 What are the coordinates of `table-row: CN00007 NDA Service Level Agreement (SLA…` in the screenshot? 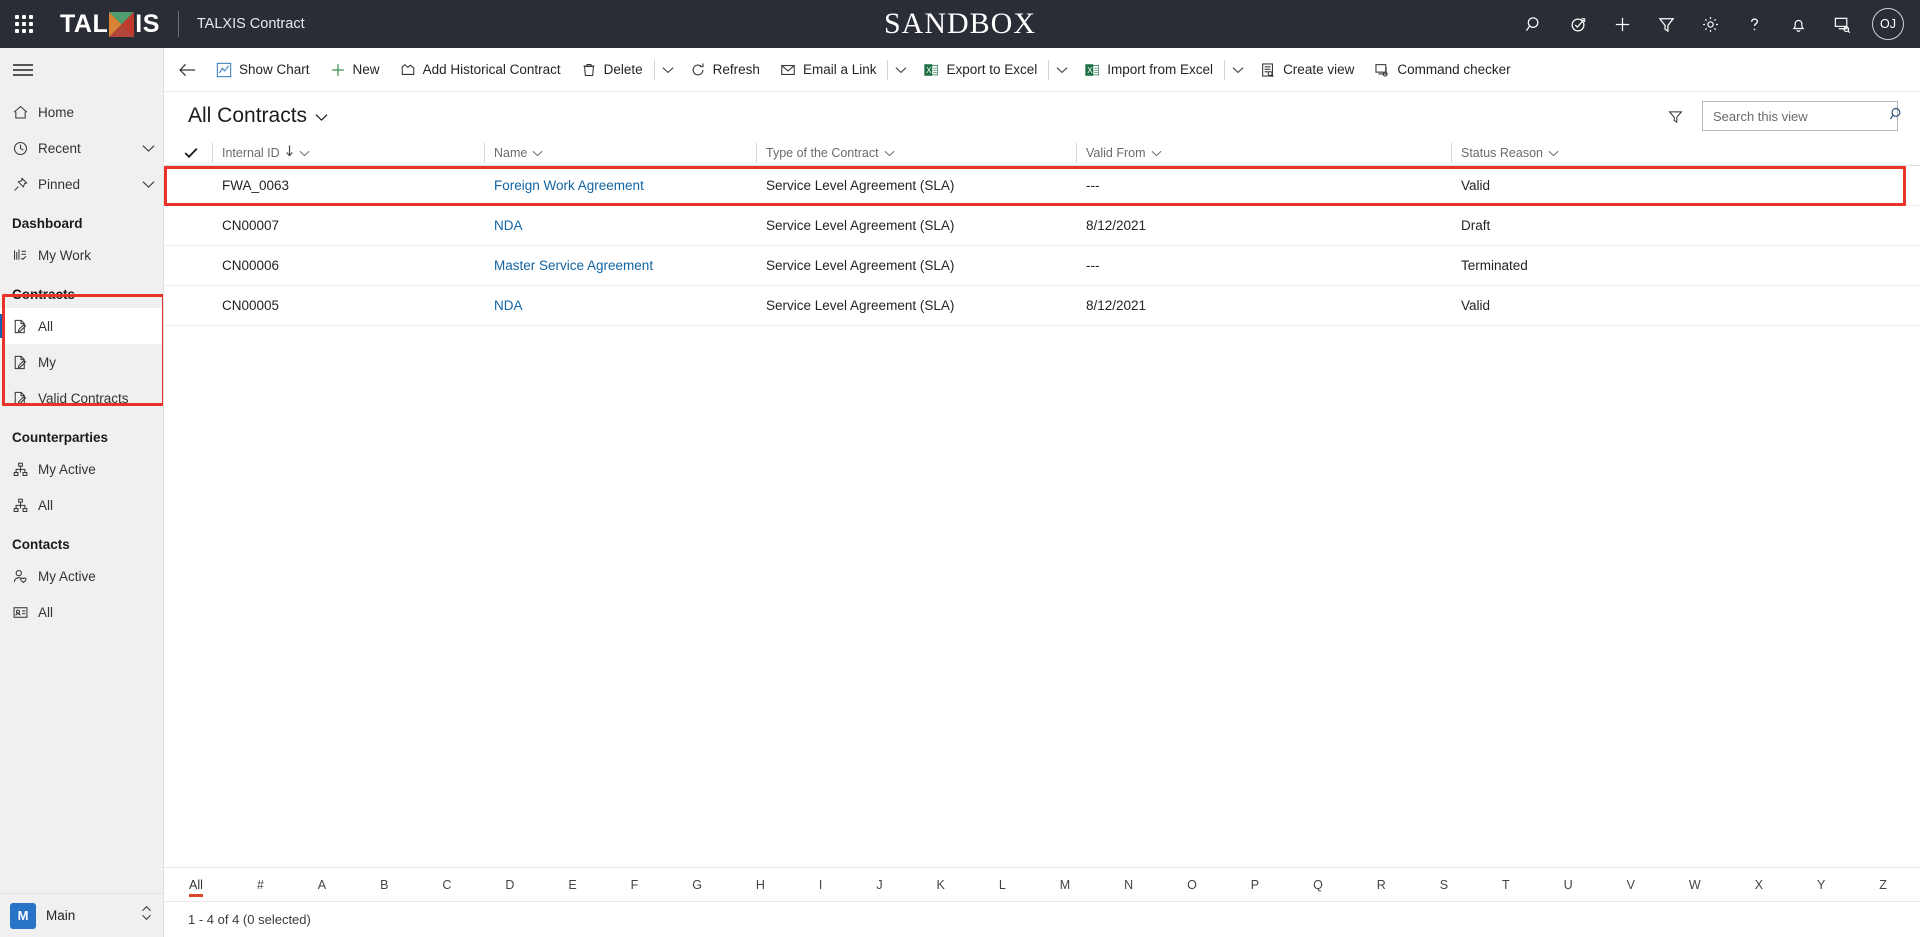 It's located at (1042, 226).